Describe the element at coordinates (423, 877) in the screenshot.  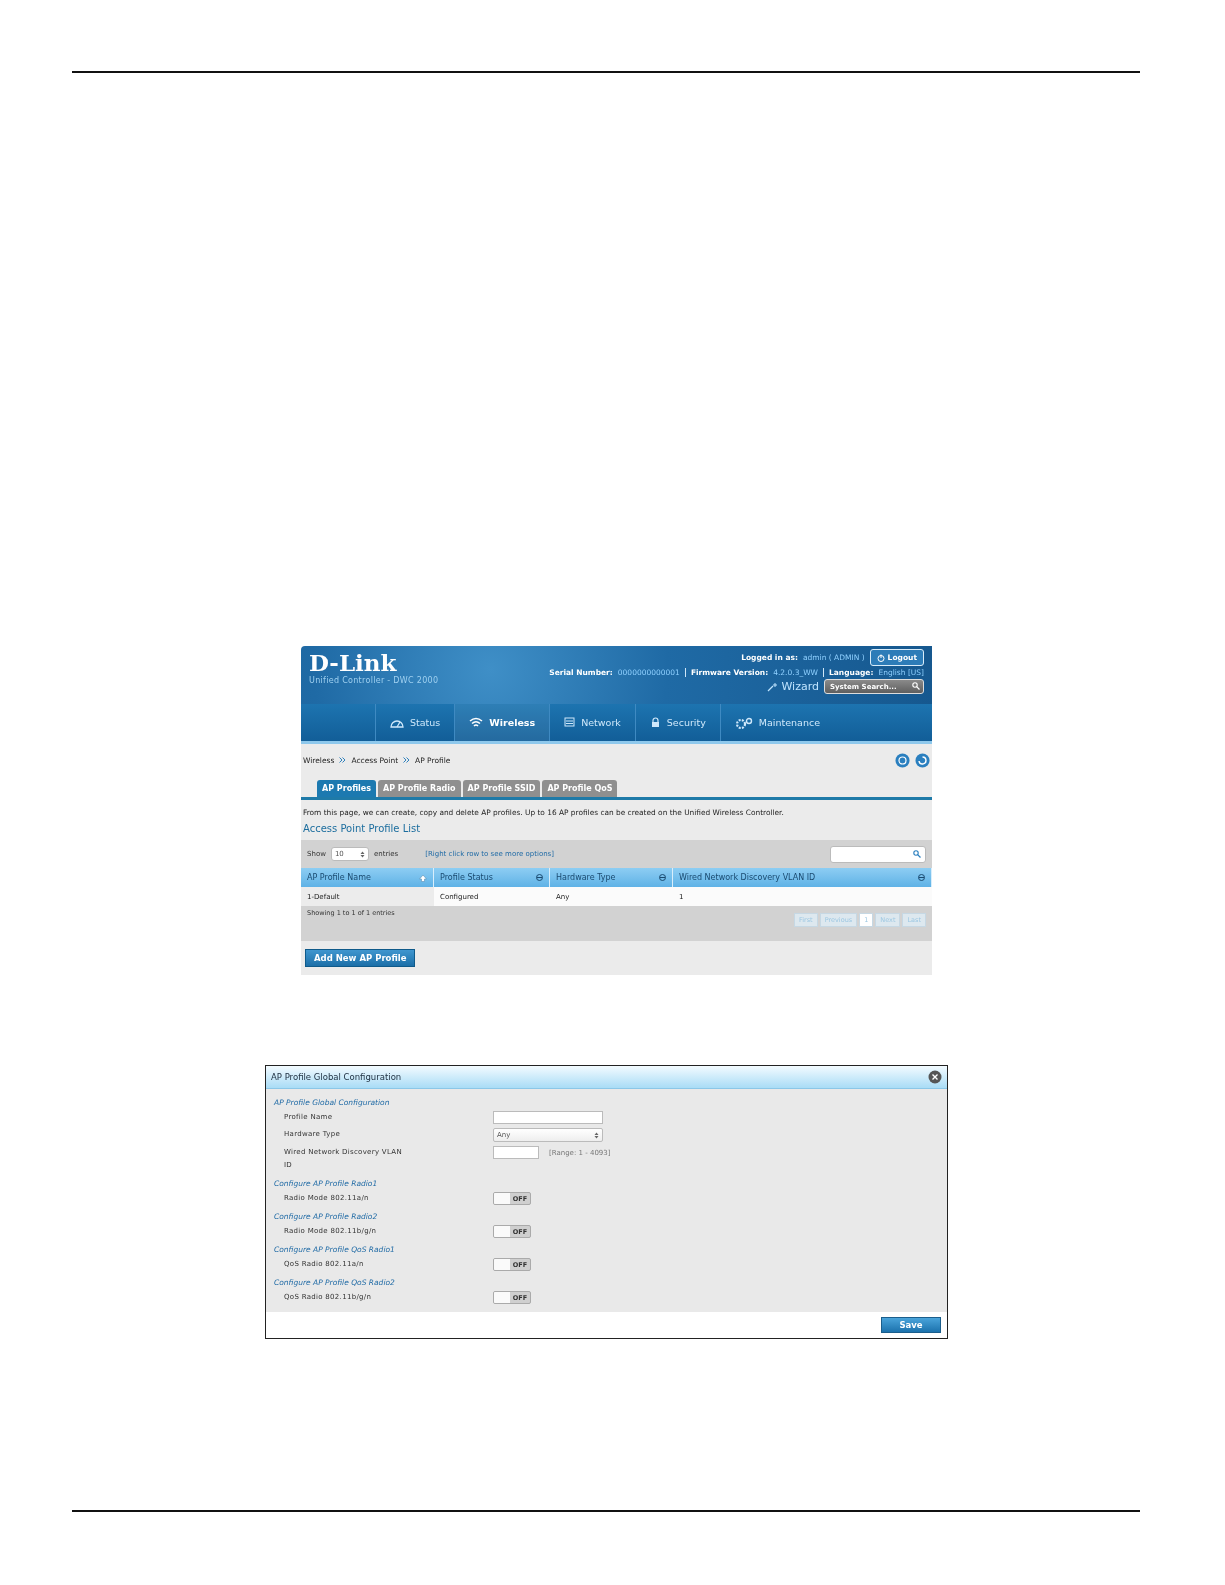
I see `sort-up-icon` at that location.